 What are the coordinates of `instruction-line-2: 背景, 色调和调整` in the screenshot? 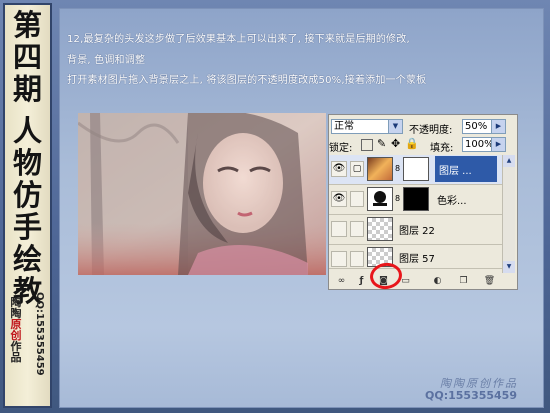 It's located at (106, 60).